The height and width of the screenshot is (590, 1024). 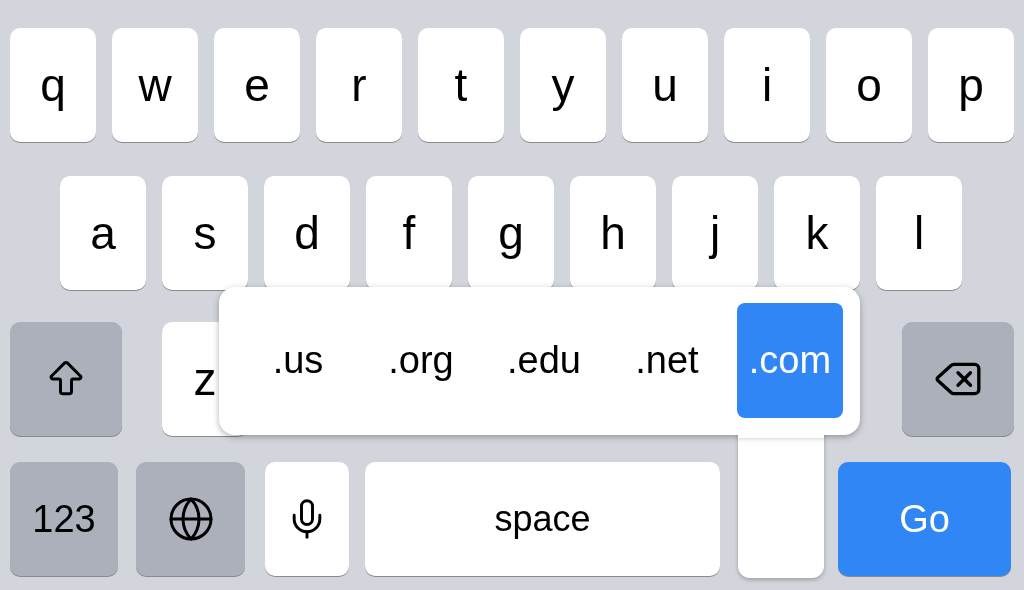 I want to click on letter-key: q, so click(x=53, y=85).